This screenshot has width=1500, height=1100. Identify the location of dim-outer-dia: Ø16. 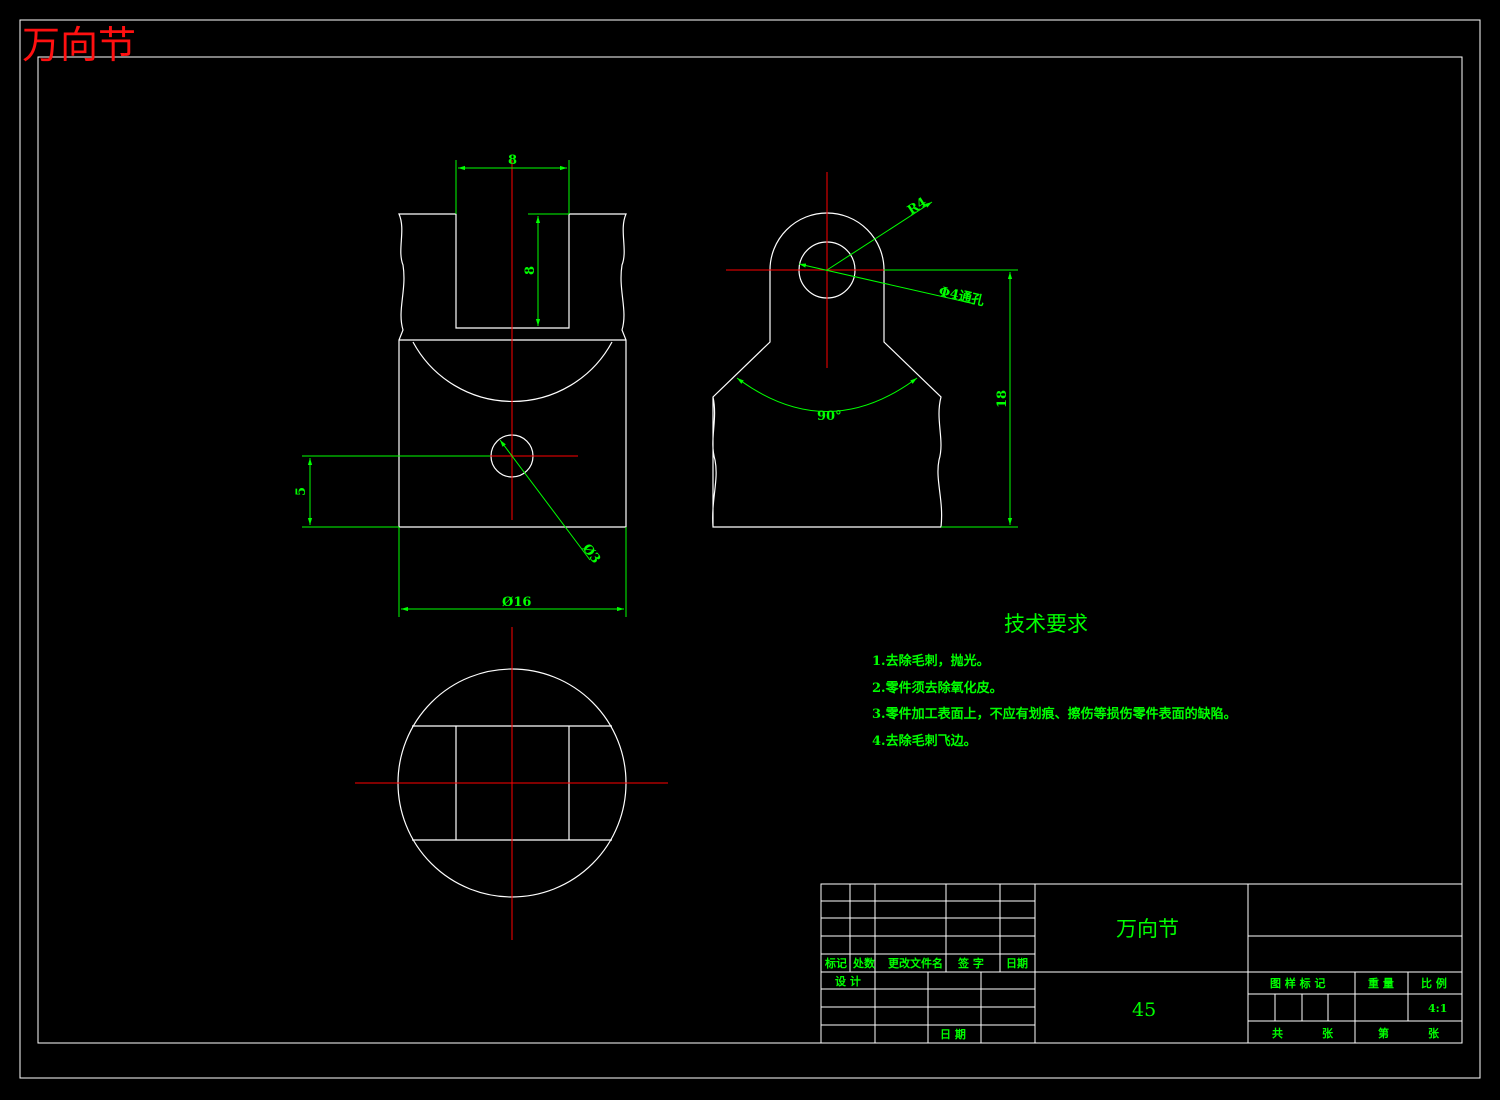
(516, 602).